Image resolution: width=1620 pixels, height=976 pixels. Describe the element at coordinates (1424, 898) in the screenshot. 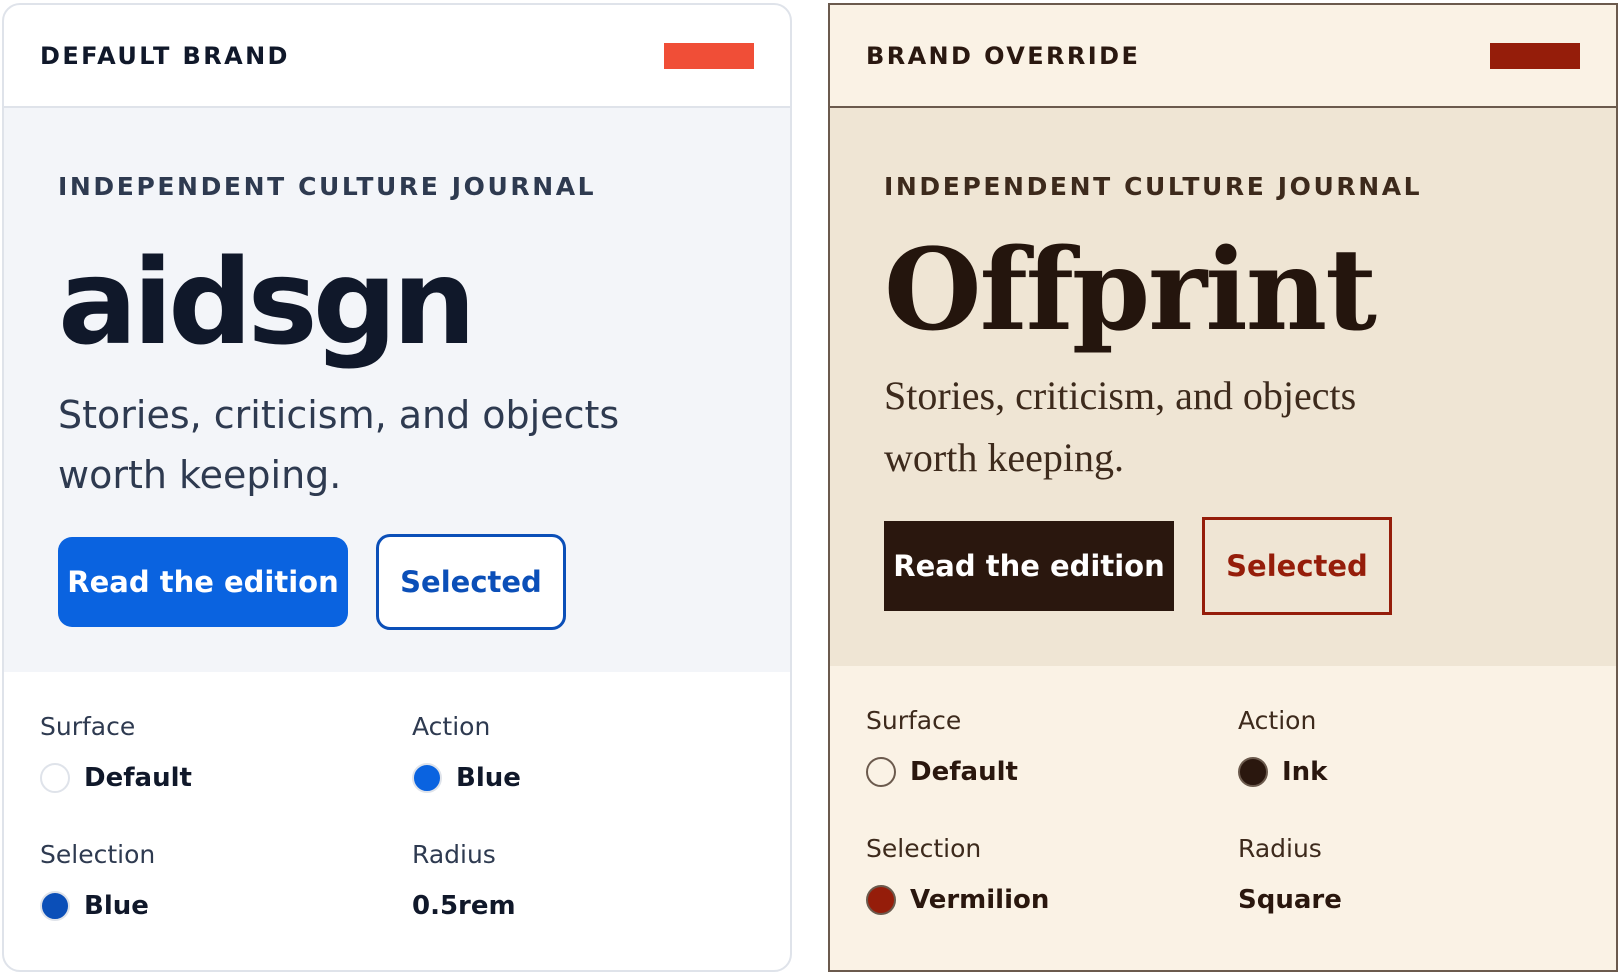

I see `token-radius: Radius Square` at that location.